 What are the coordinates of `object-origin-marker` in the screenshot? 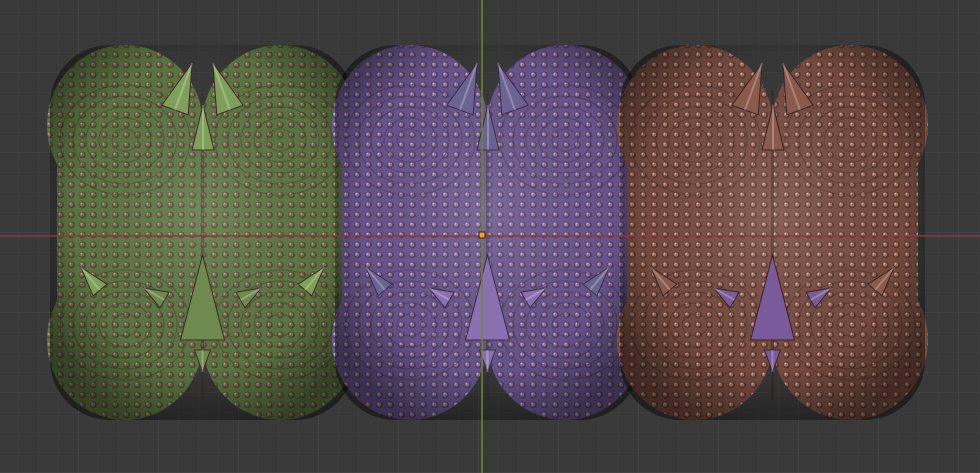 It's located at (482, 235).